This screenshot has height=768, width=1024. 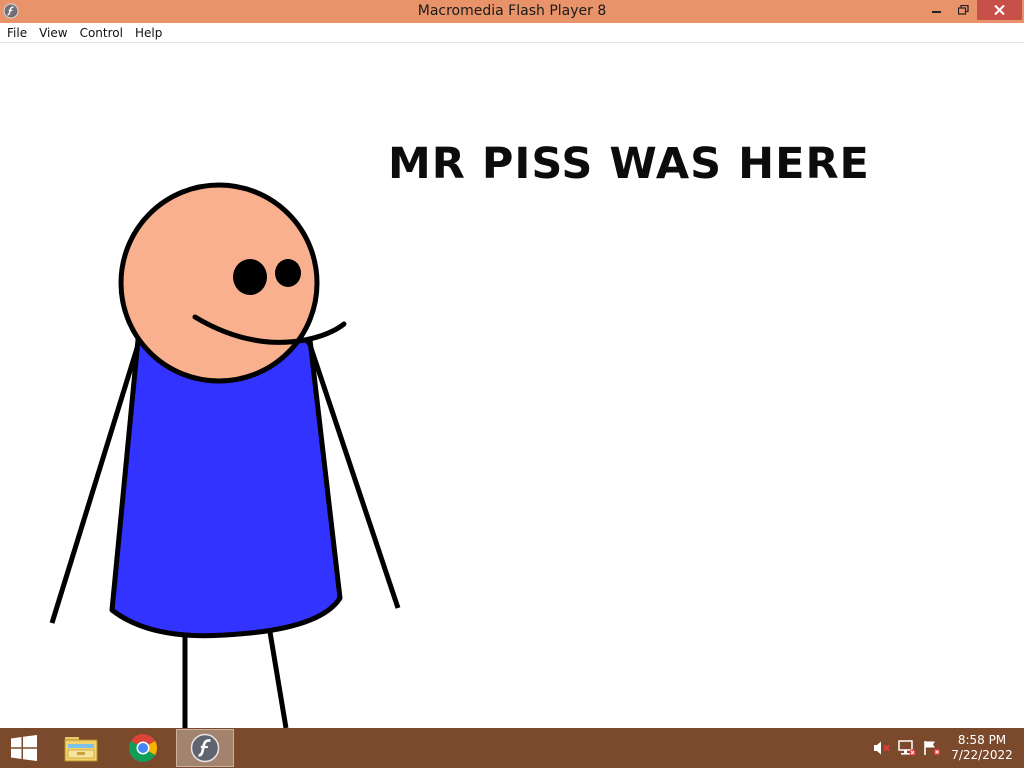 I want to click on restore-button, so click(x=963, y=10).